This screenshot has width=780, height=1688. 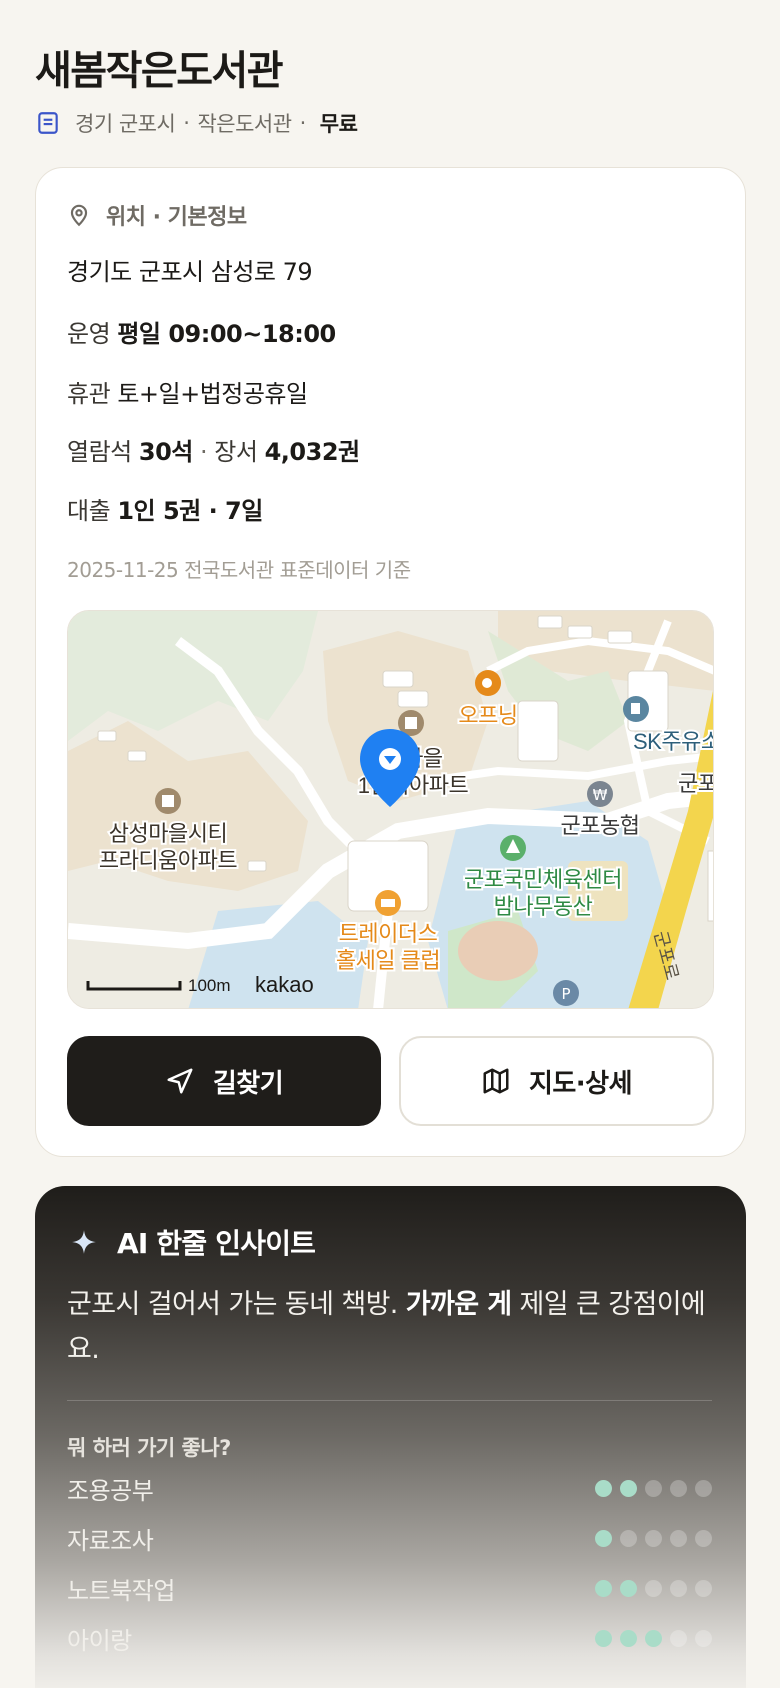 I want to click on hours-value: 평일 09:00~18:00, so click(x=226, y=334).